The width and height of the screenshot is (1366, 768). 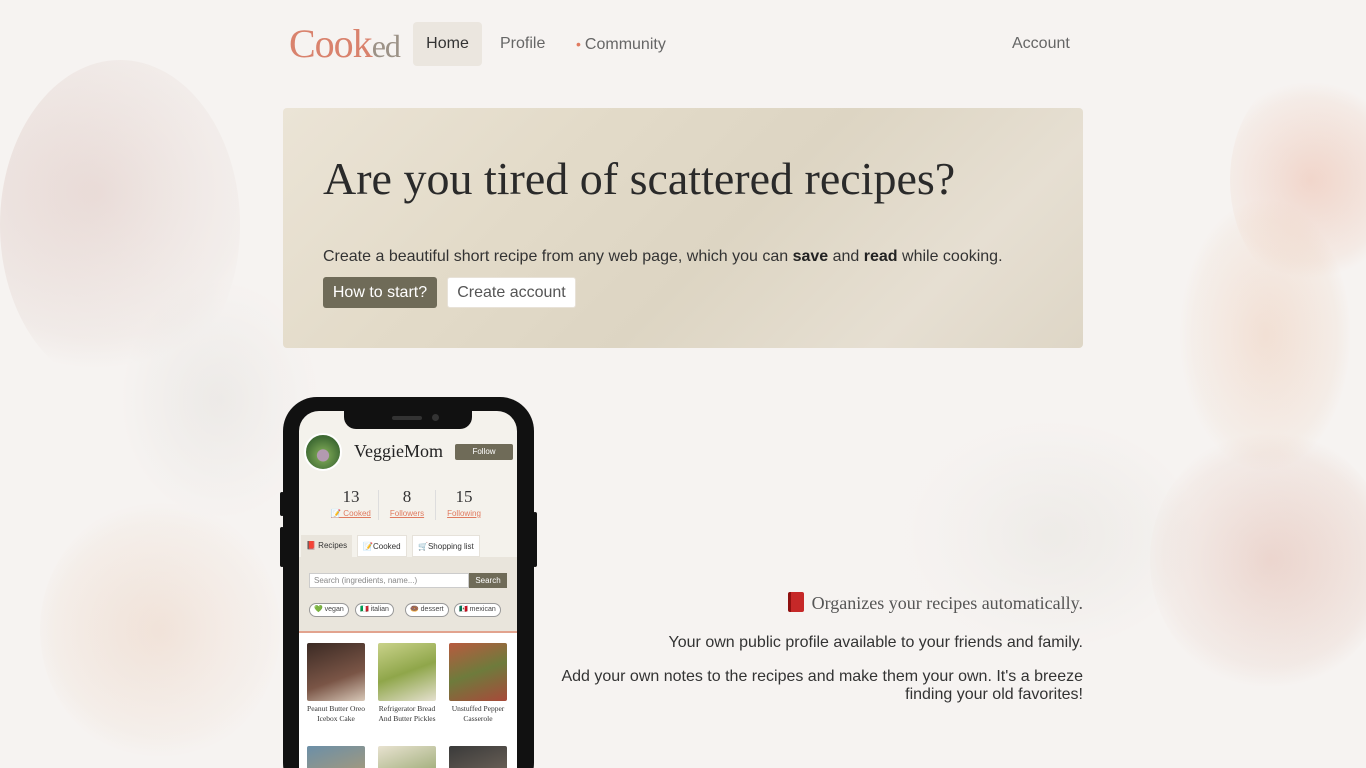 I want to click on recipe-card: Refrigerator Bread And Butter Pickles, so click(x=407, y=683).